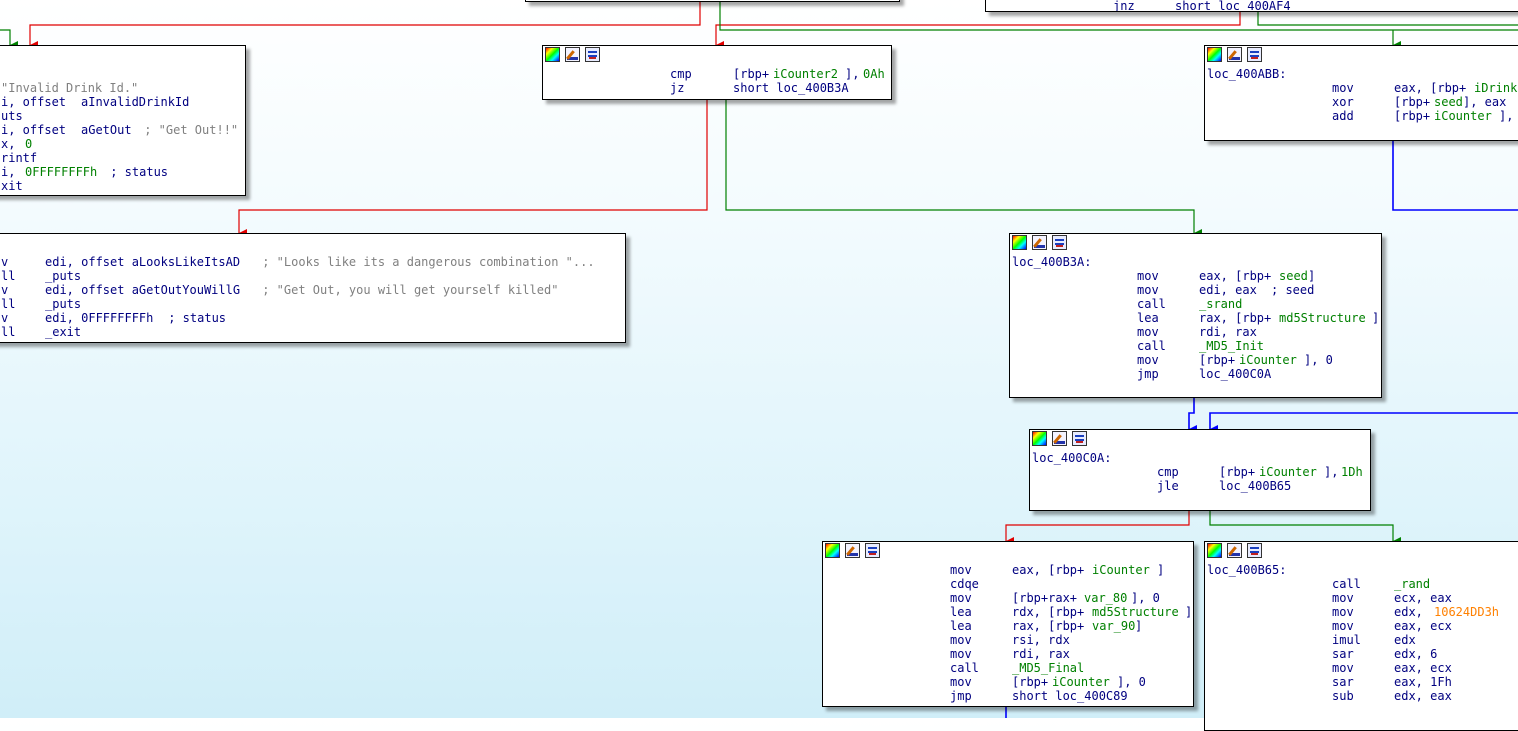  What do you see at coordinates (1057, 570) in the screenshot?
I see `asm-line: mov eax, [rbp+ iCounter]` at bounding box center [1057, 570].